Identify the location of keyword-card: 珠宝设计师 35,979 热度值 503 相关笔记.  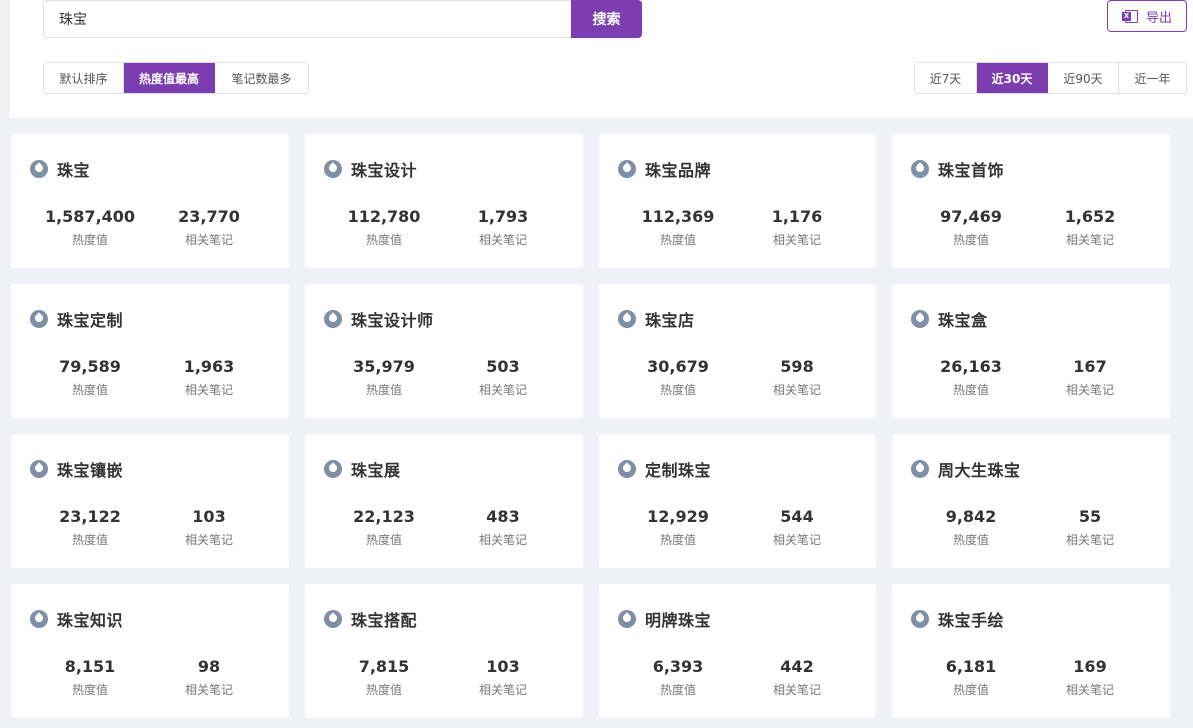
(444, 351).